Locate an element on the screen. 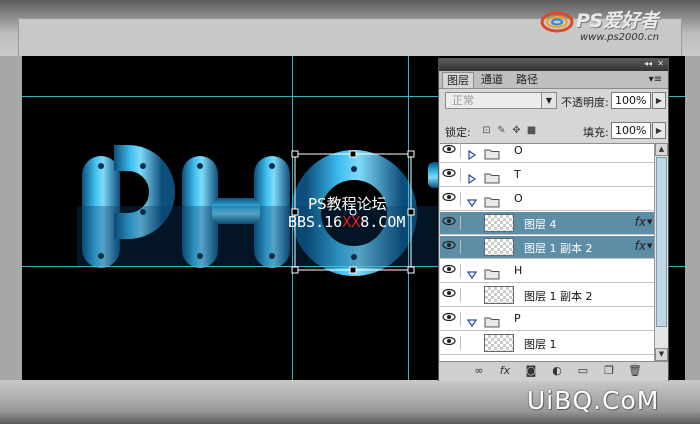 The image size is (700, 424). watermark-url-suffix: 8.COM is located at coordinates (383, 222).